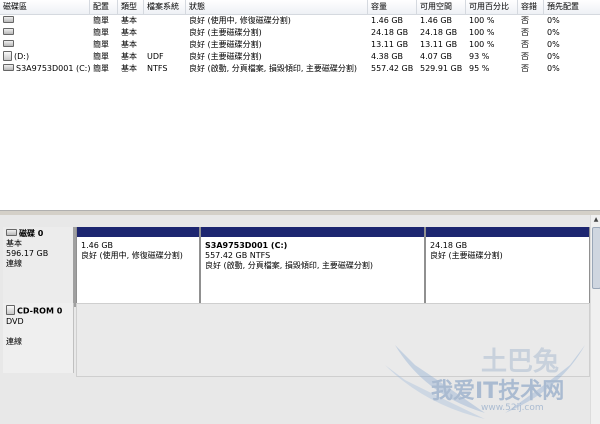 The width and height of the screenshot is (600, 424). What do you see at coordinates (45, 56) in the screenshot?
I see `volume-cell: (D:)` at bounding box center [45, 56].